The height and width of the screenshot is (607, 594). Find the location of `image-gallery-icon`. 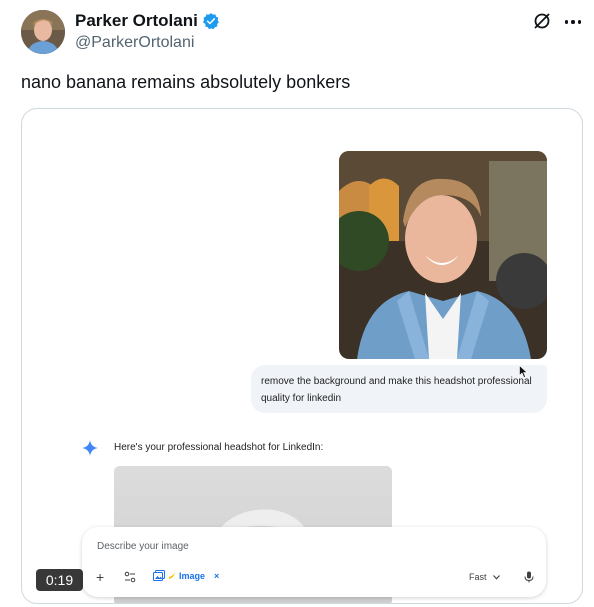

image-gallery-icon is located at coordinates (159, 575).